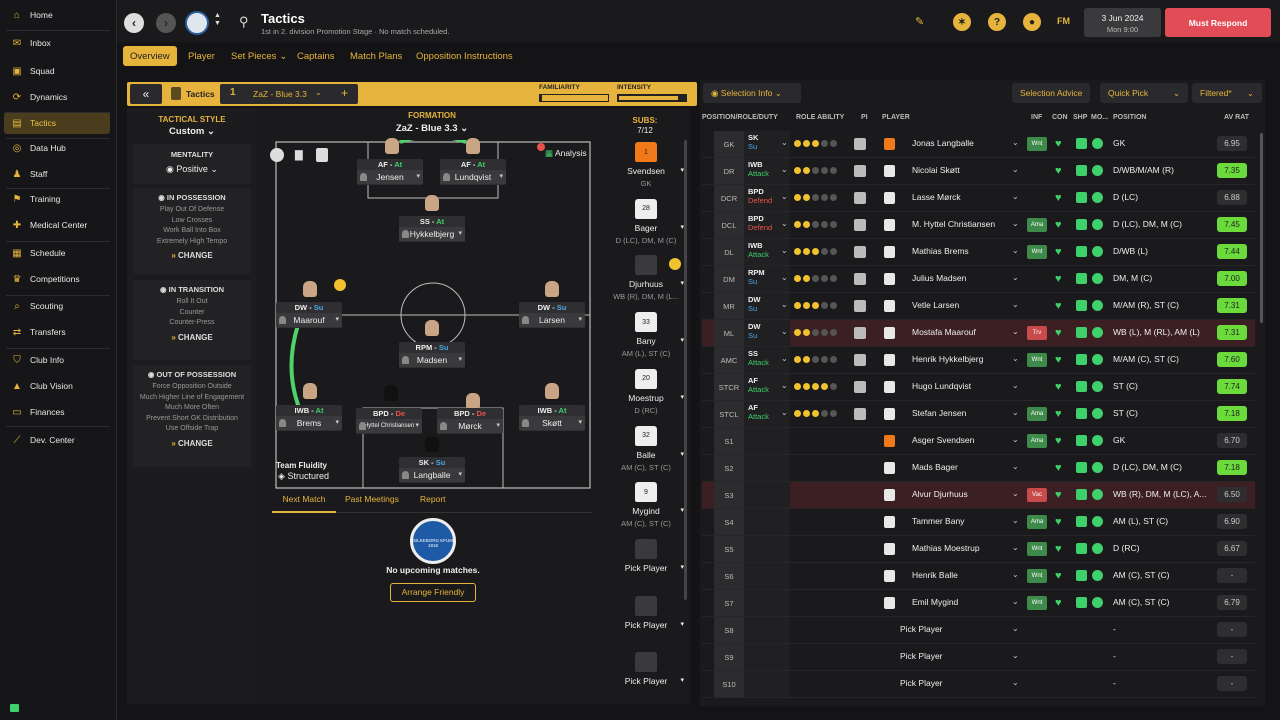  I want to click on pitch-player-chip: AF - At Jensen ▾, so click(390, 172).